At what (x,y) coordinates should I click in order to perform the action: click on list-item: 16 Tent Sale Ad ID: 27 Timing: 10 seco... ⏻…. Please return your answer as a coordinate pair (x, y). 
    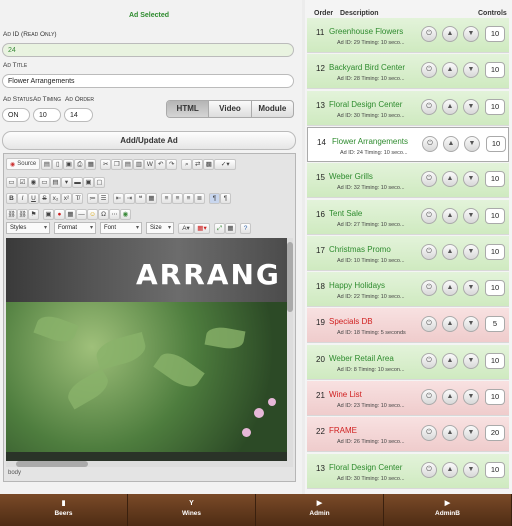
    Looking at the image, I should click on (408, 217).